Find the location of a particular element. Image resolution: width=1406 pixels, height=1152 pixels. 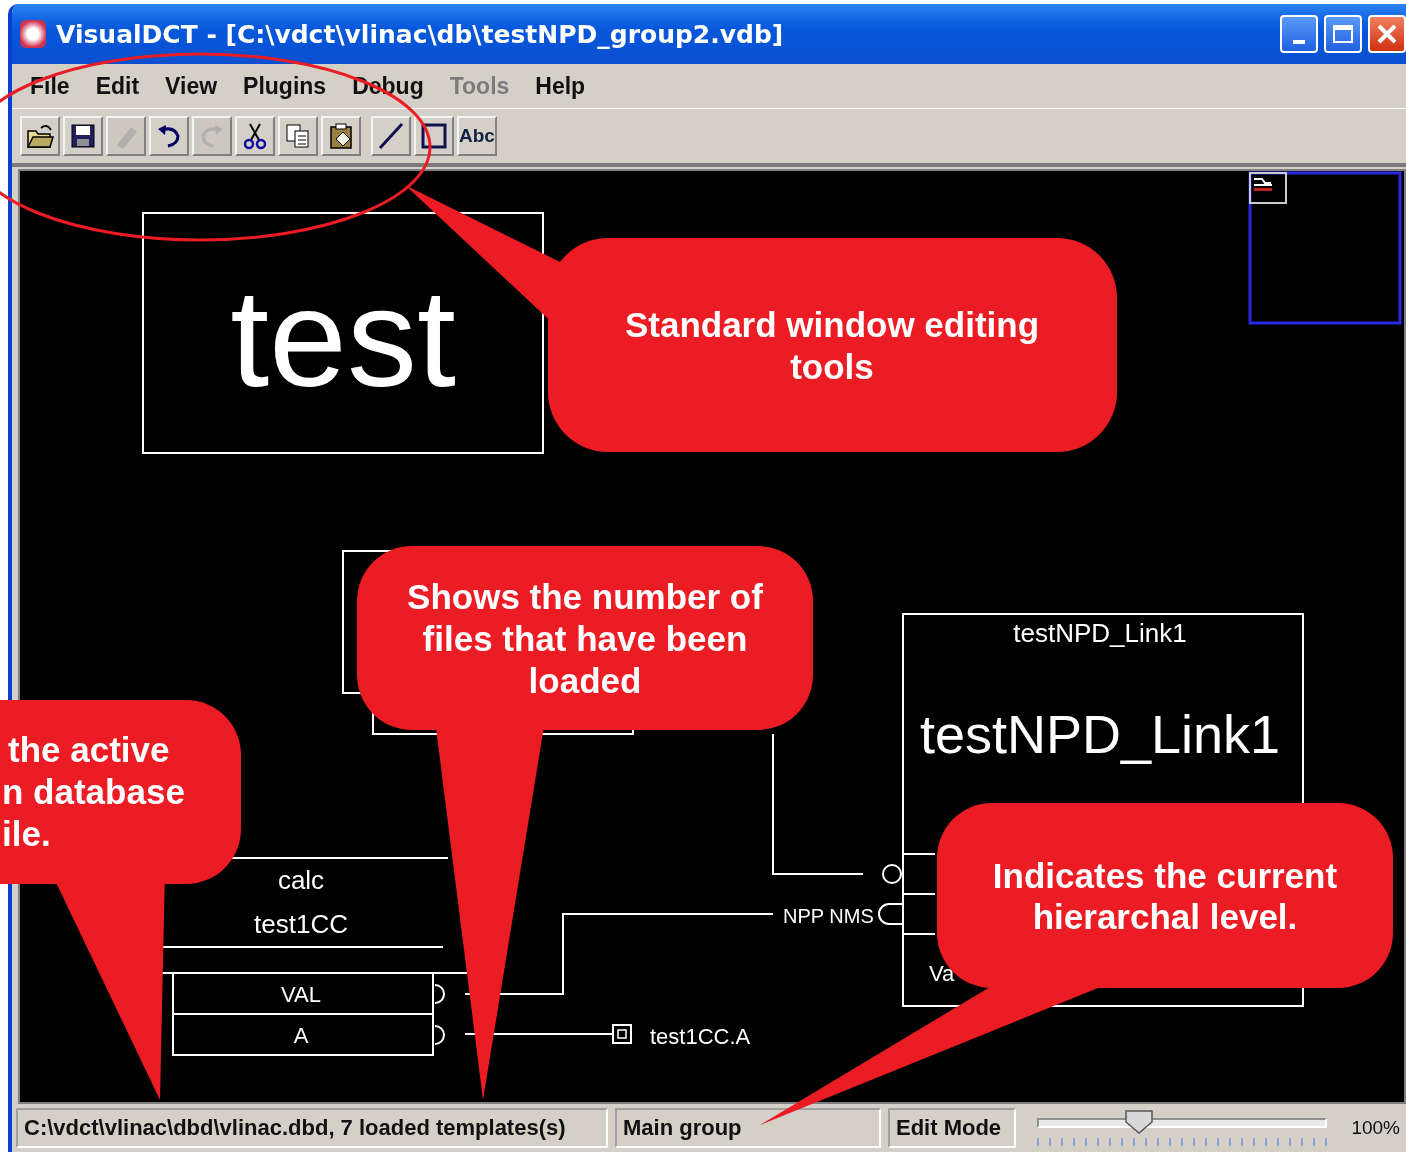

close-button is located at coordinates (1387, 34).